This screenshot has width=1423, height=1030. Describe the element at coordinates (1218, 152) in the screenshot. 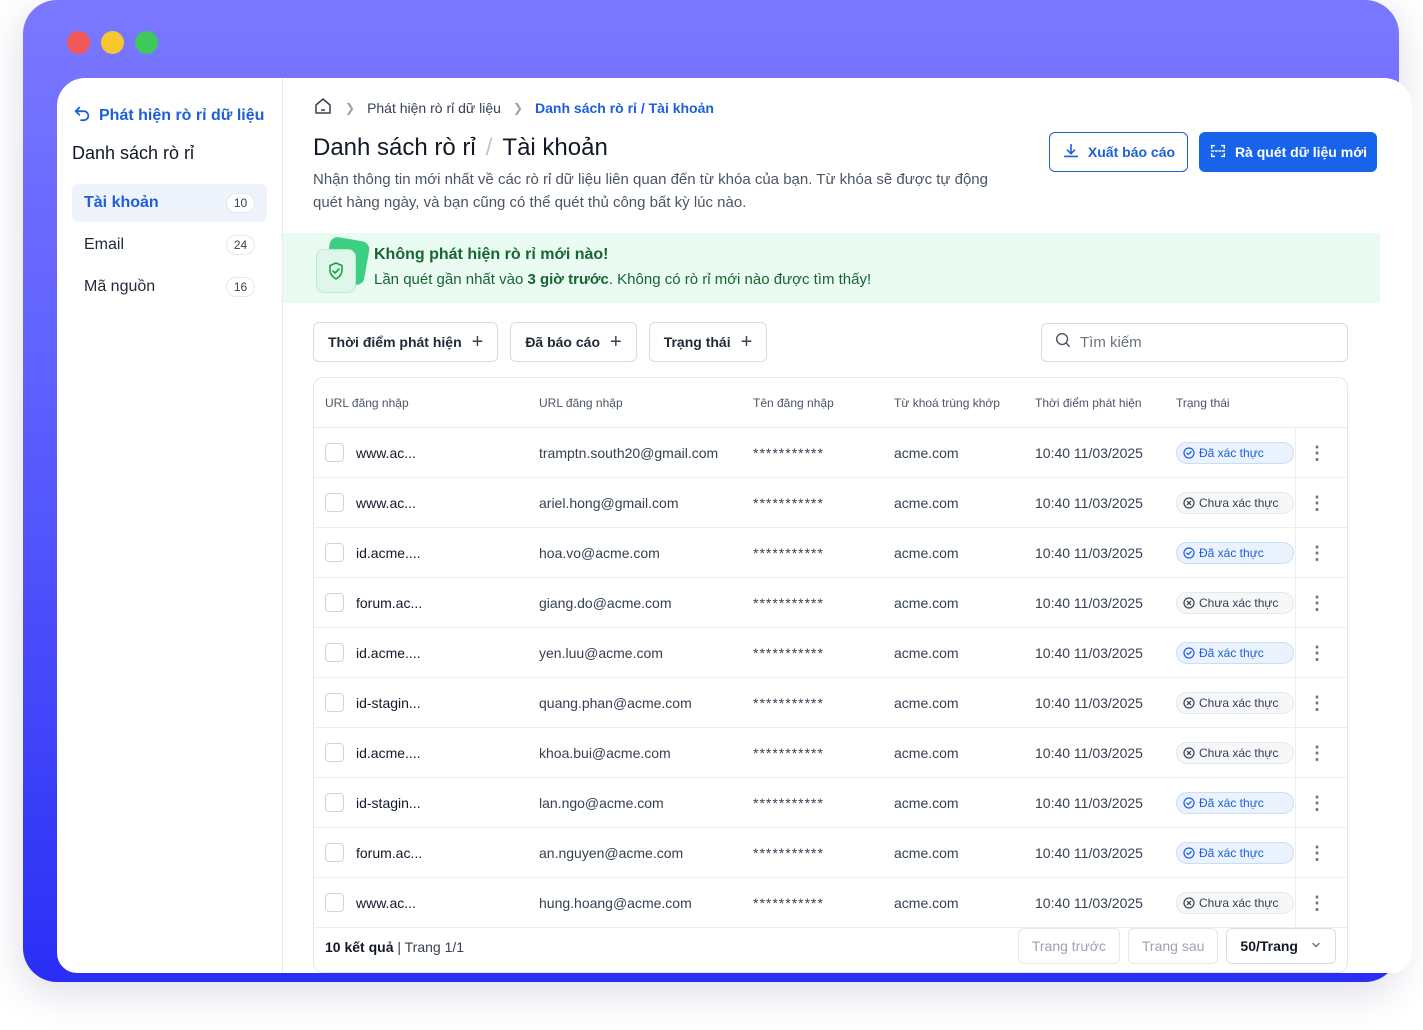

I see `scan-icon` at that location.